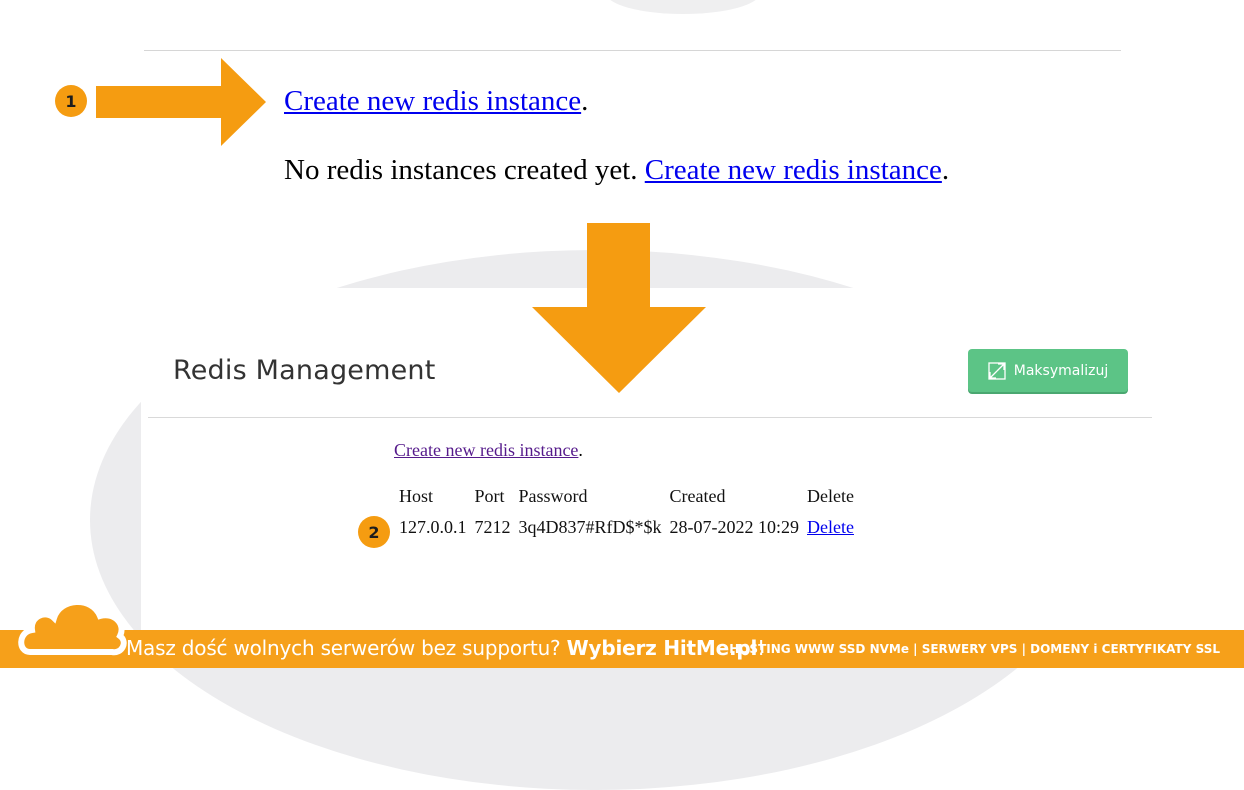  Describe the element at coordinates (683, 7) in the screenshot. I see `decorative-arc` at that location.